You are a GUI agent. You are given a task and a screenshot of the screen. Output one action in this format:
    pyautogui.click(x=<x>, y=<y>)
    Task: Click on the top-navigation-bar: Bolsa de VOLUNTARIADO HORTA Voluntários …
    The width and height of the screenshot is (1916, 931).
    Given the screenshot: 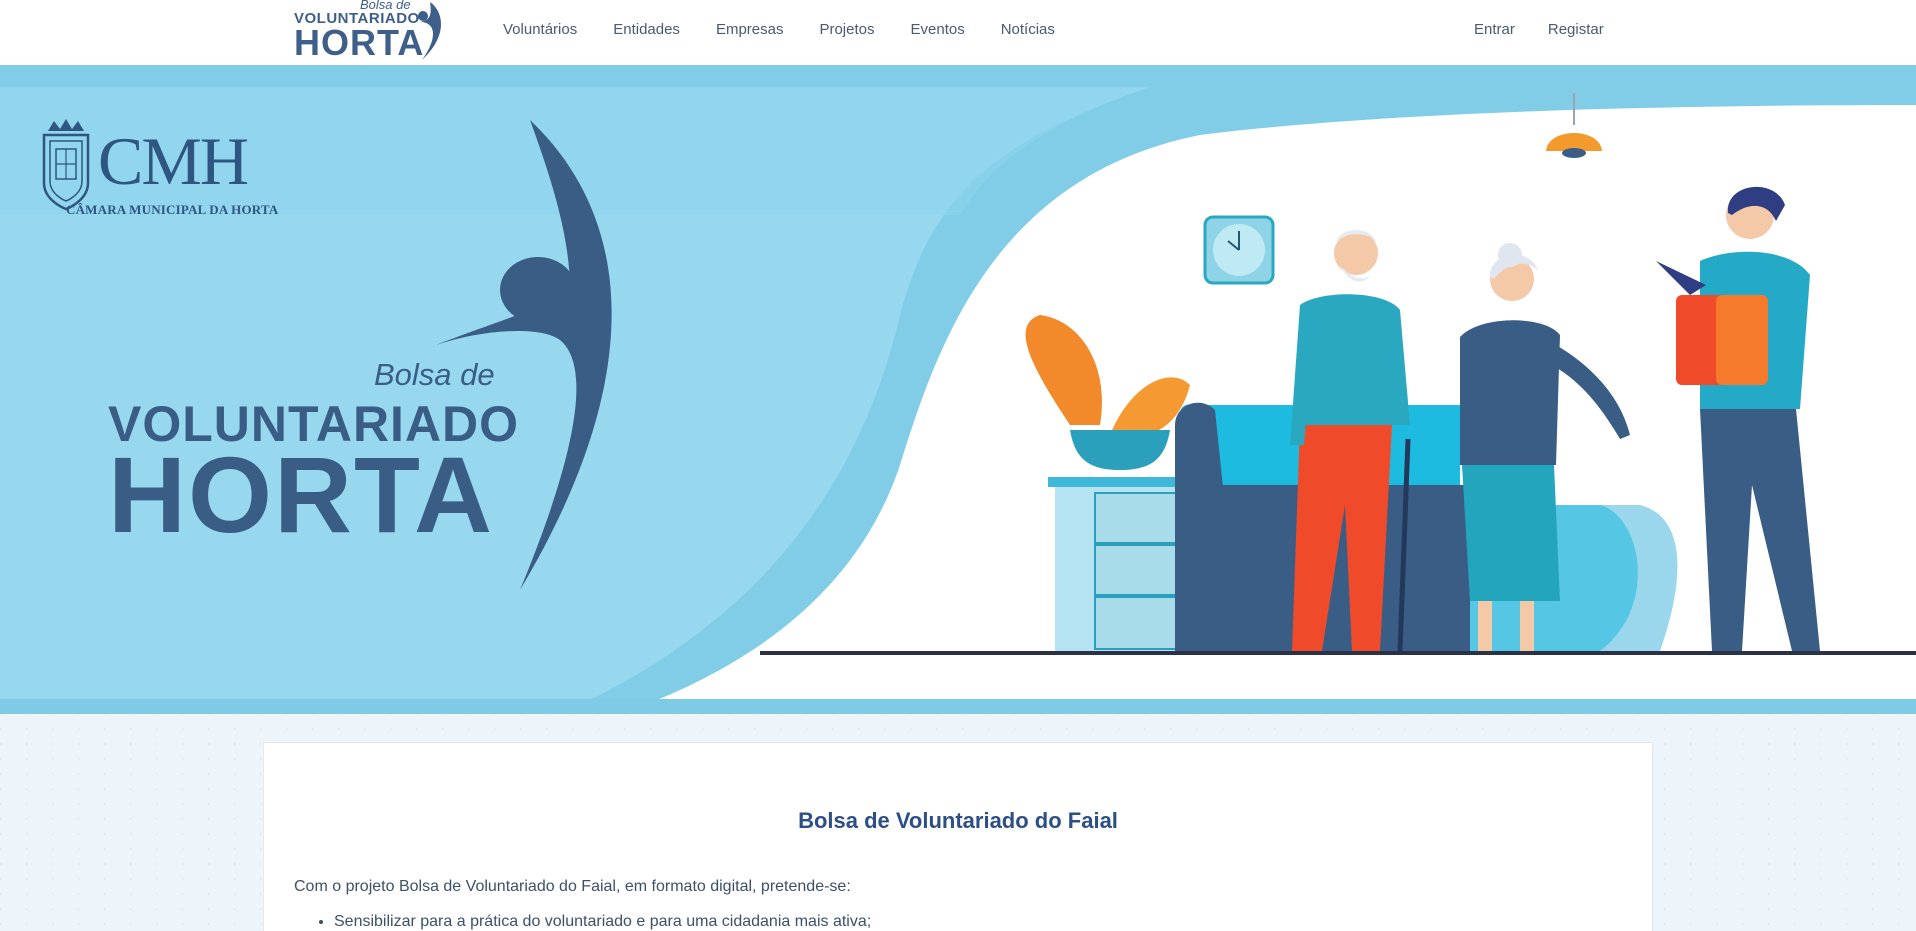 What is the action you would take?
    pyautogui.click(x=958, y=32)
    